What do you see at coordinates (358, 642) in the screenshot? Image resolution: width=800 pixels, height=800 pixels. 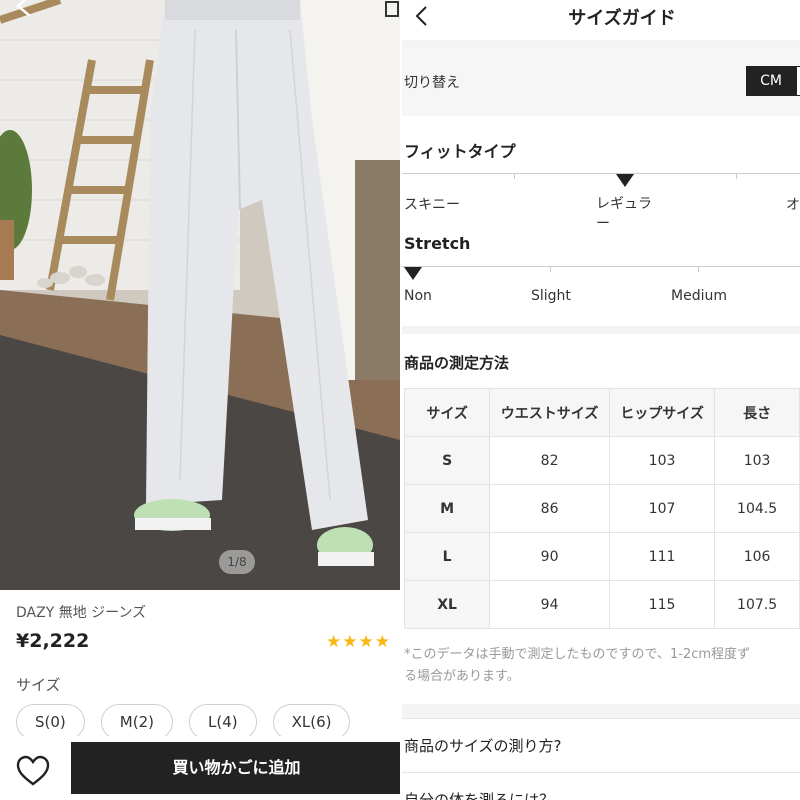 I see `rating-stars: ★★★★` at bounding box center [358, 642].